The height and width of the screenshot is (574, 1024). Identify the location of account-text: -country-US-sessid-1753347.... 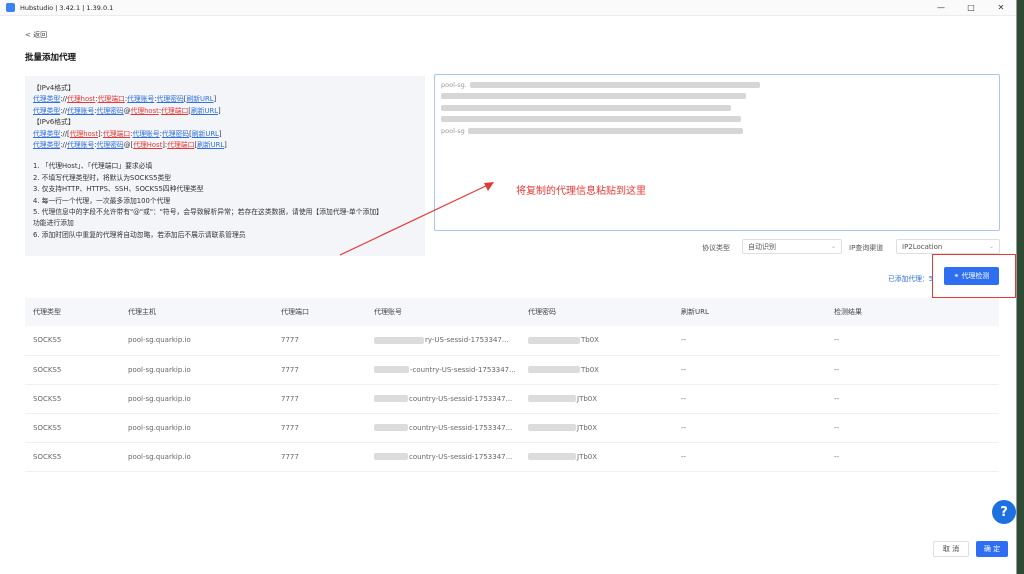
(463, 369).